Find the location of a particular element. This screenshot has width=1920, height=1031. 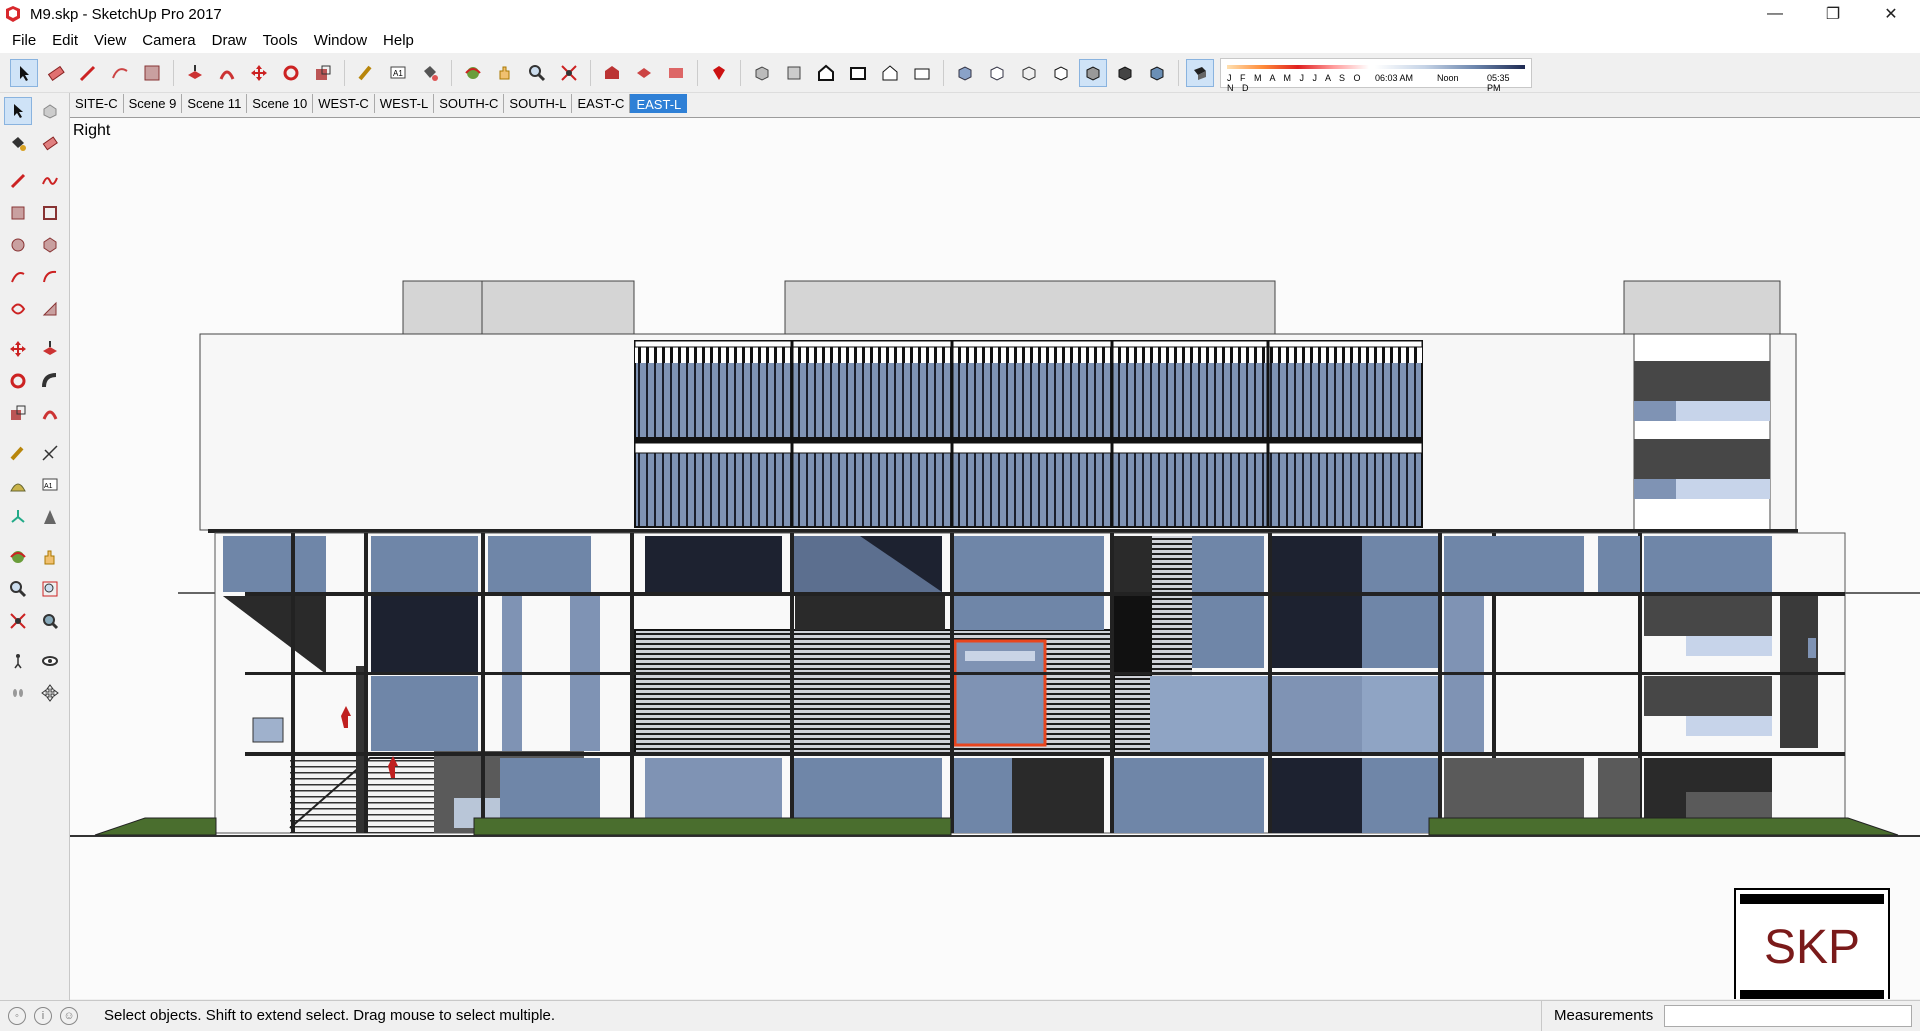

shadow-time-slider: 06:03 AM Noon 05:35 PM is located at coordinates (1450, 76).